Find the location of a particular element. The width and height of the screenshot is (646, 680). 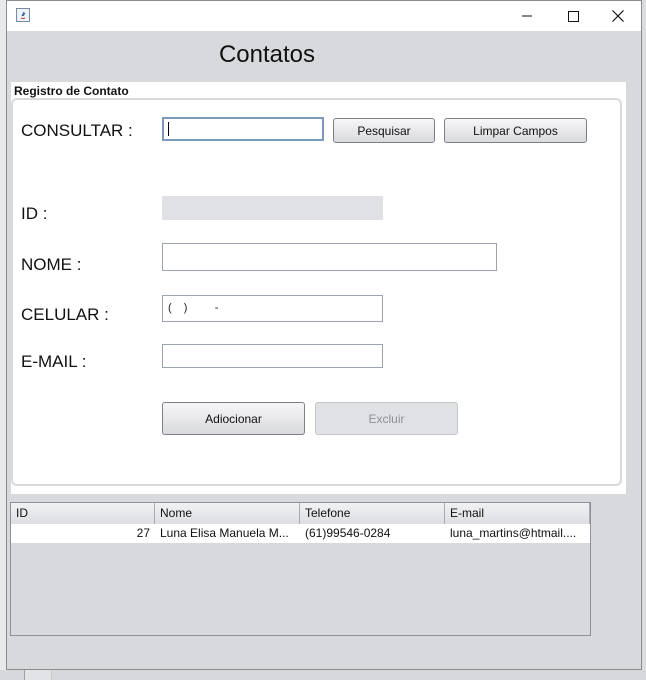

page-heading: Contatos is located at coordinates (267, 54).